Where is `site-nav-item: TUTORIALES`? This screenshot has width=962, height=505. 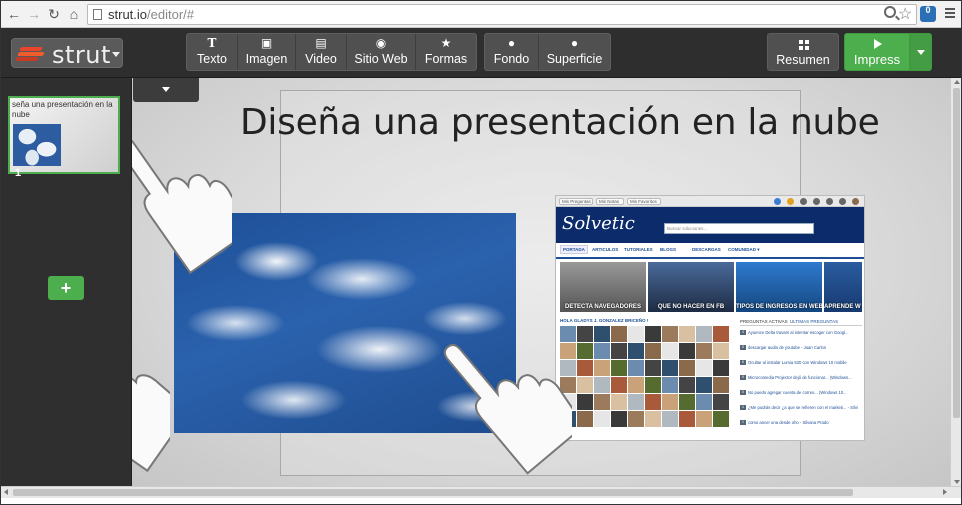 site-nav-item: TUTORIALES is located at coordinates (638, 249).